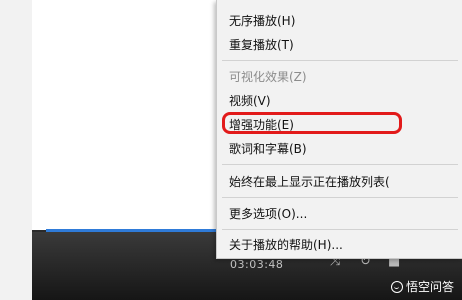 This screenshot has height=300, width=462. I want to click on watermark: 悟空问答, so click(422, 286).